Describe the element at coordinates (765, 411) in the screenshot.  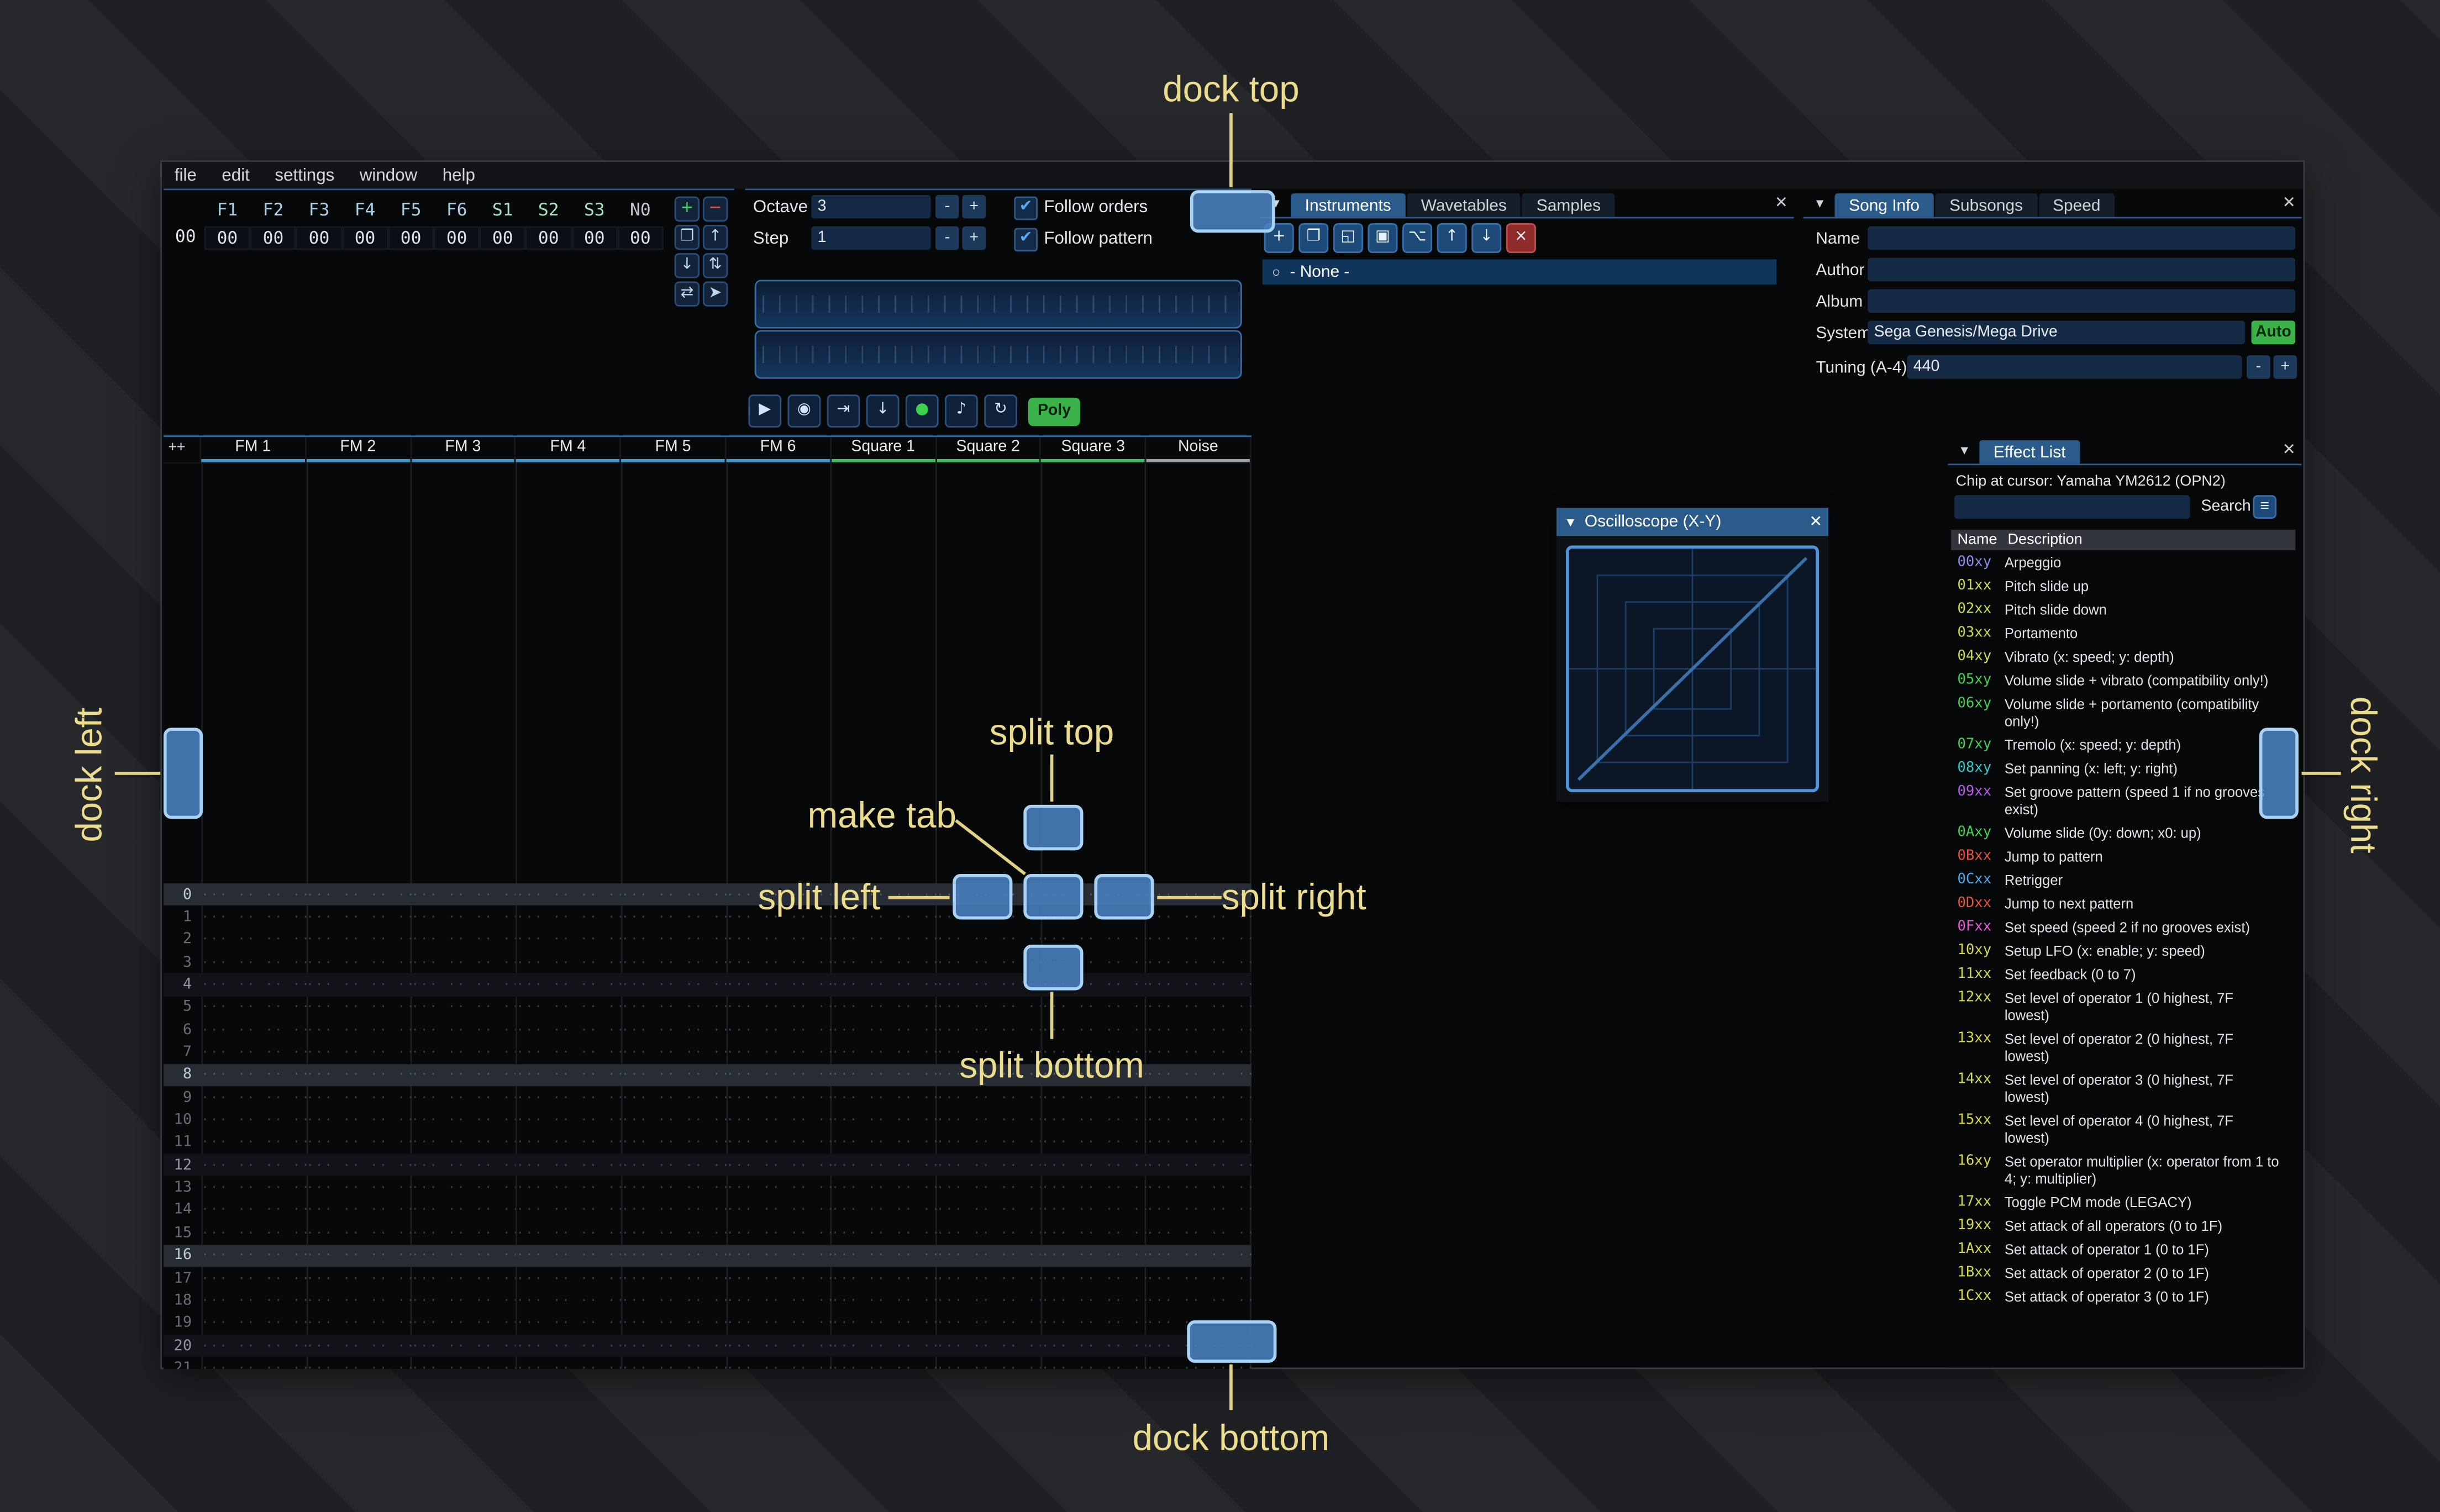
I see `play-button: ▶` at that location.